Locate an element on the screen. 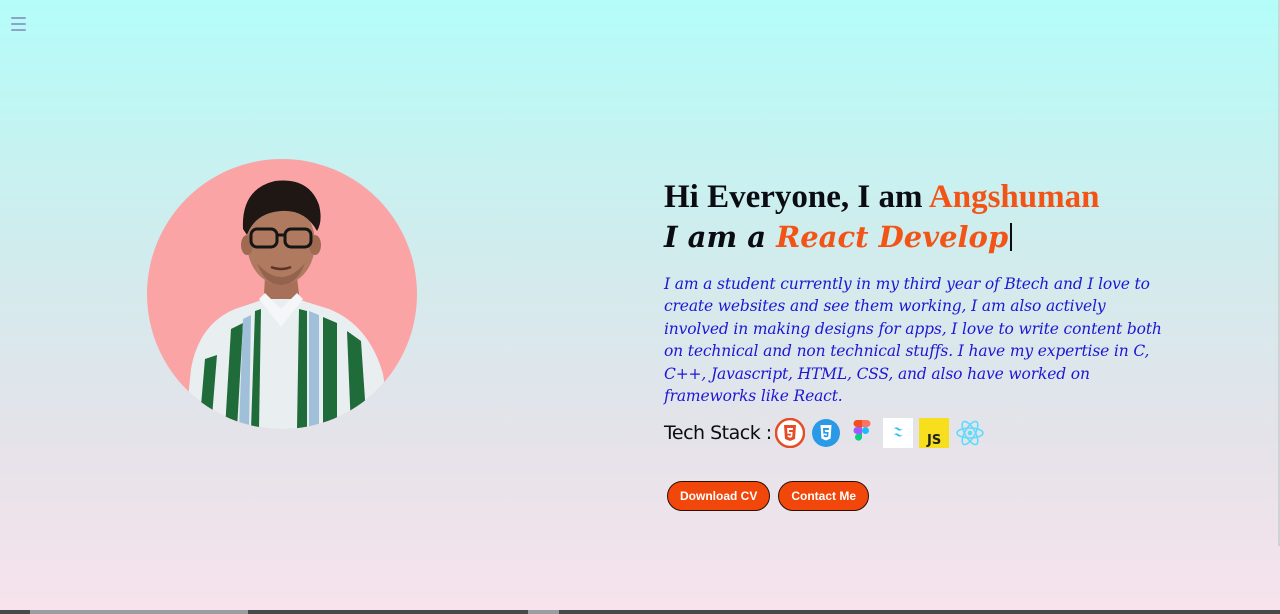 Image resolution: width=1280 pixels, height=614 pixels. tech-stack: Tech Stack : JS is located at coordinates (924, 433).